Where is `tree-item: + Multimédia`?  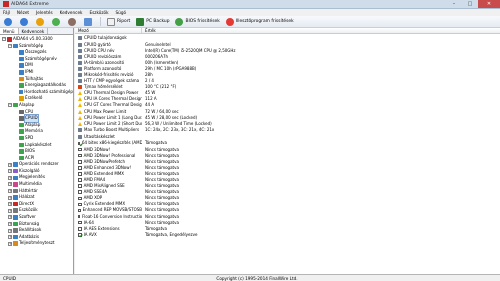 tree-item: + Multimédia is located at coordinates (37, 184).